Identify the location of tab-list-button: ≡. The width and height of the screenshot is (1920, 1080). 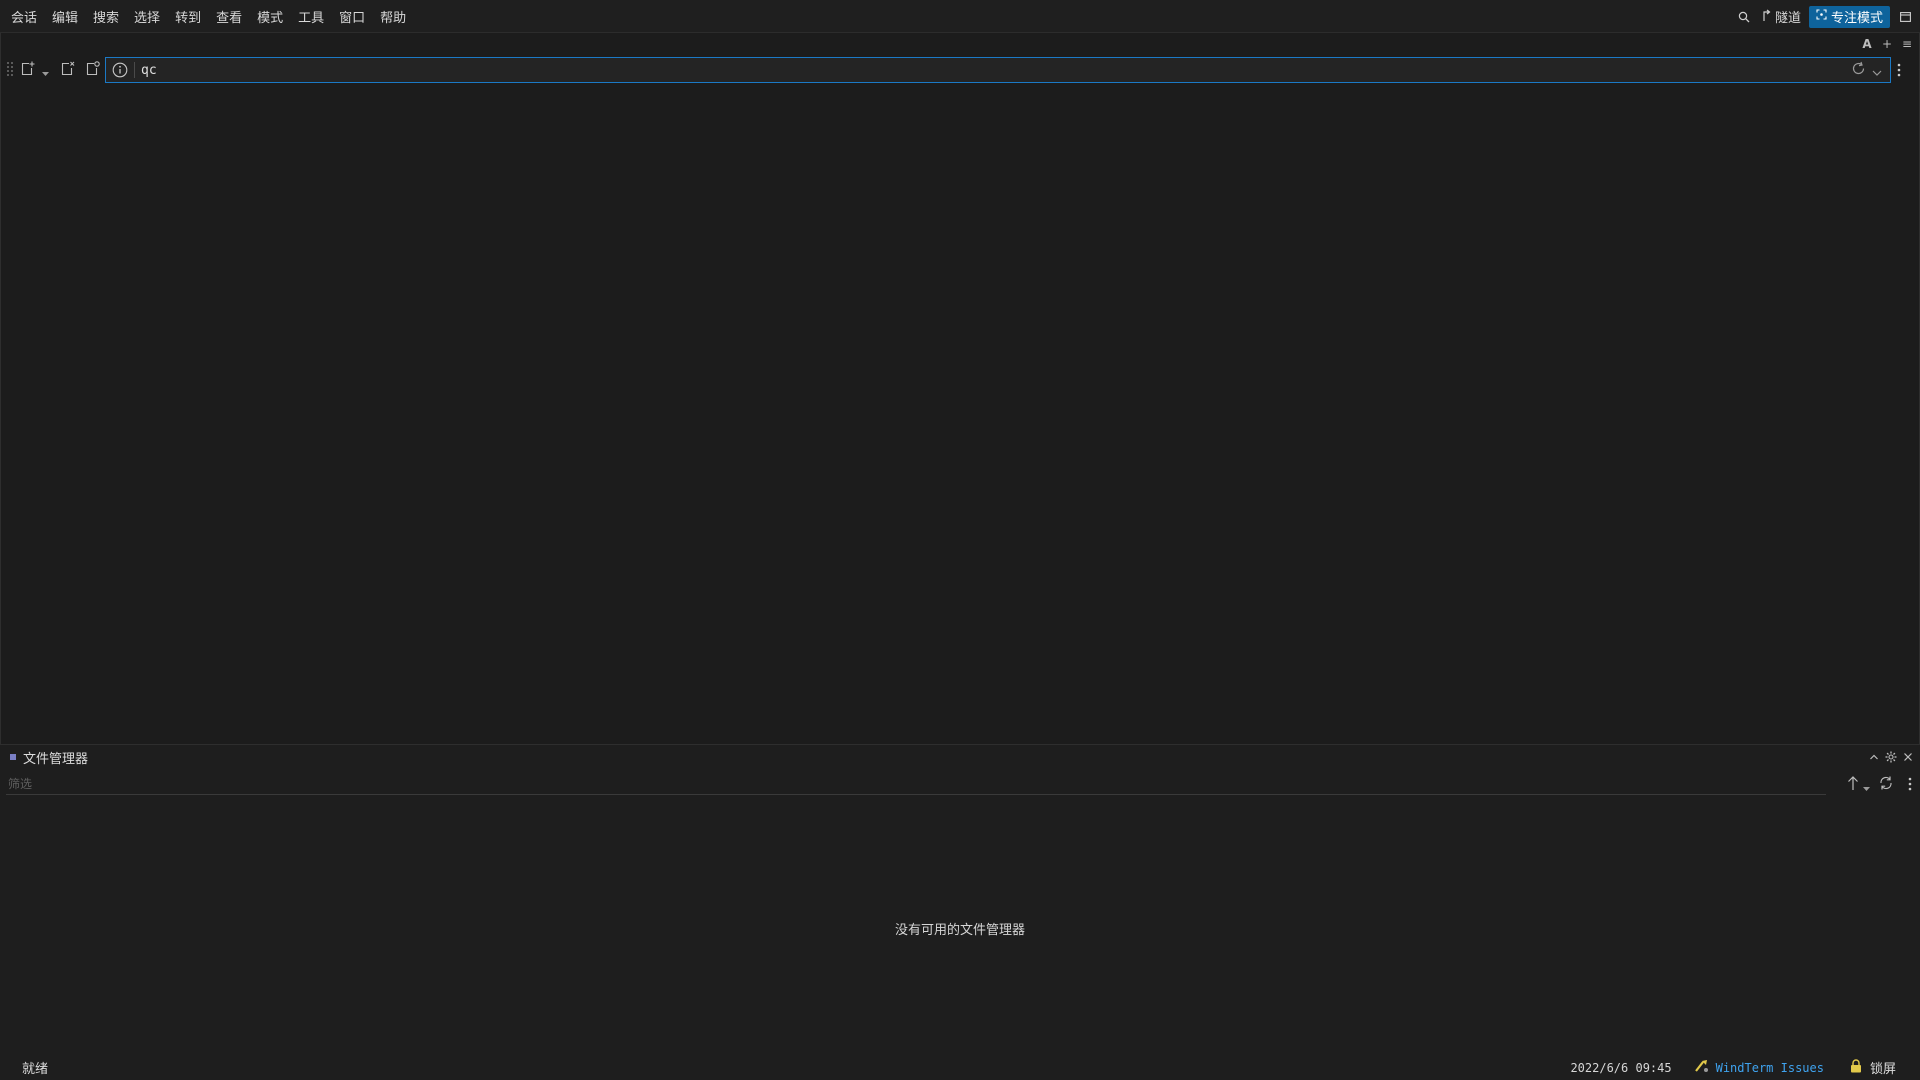
(1907, 44).